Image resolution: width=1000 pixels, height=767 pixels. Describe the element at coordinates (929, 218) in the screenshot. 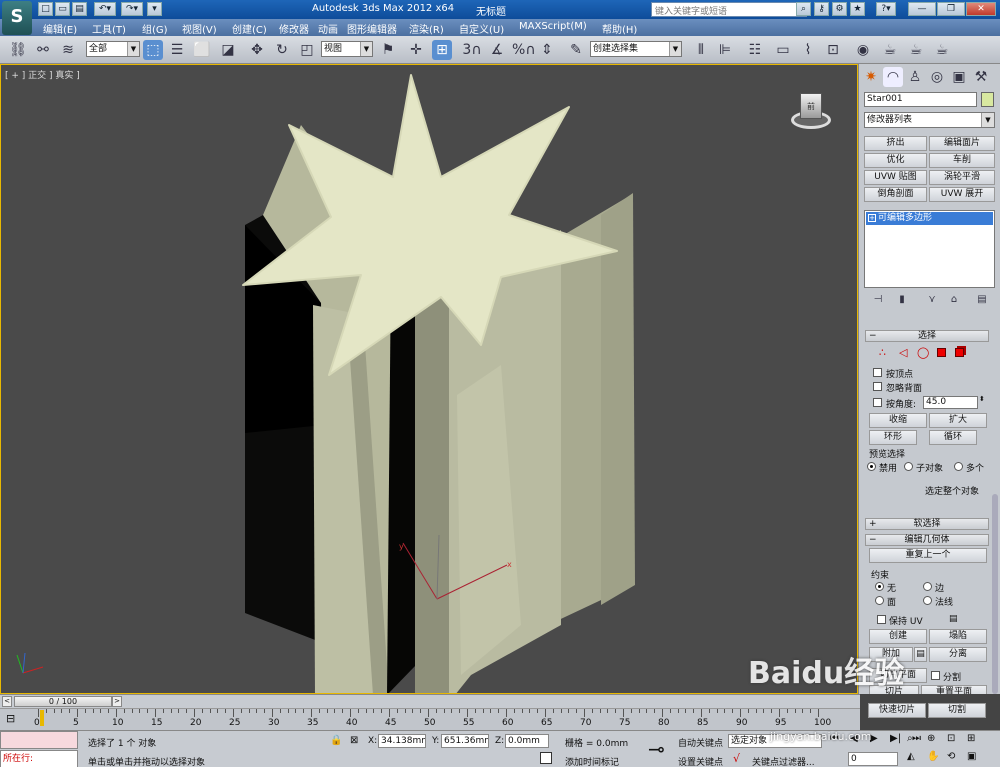

I see `stack-item-editable-poly: + 可编辑多边形` at that location.